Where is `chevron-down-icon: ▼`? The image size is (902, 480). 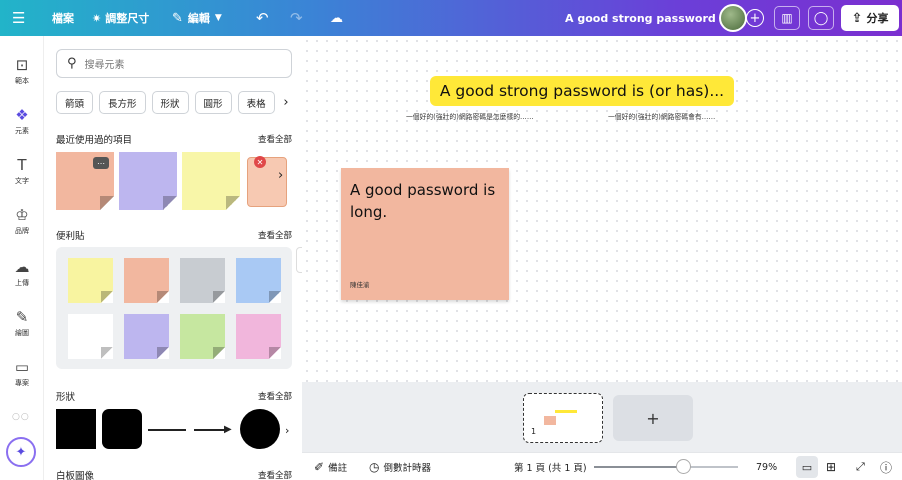
chevron-down-icon: ▼ is located at coordinates (218, 18).